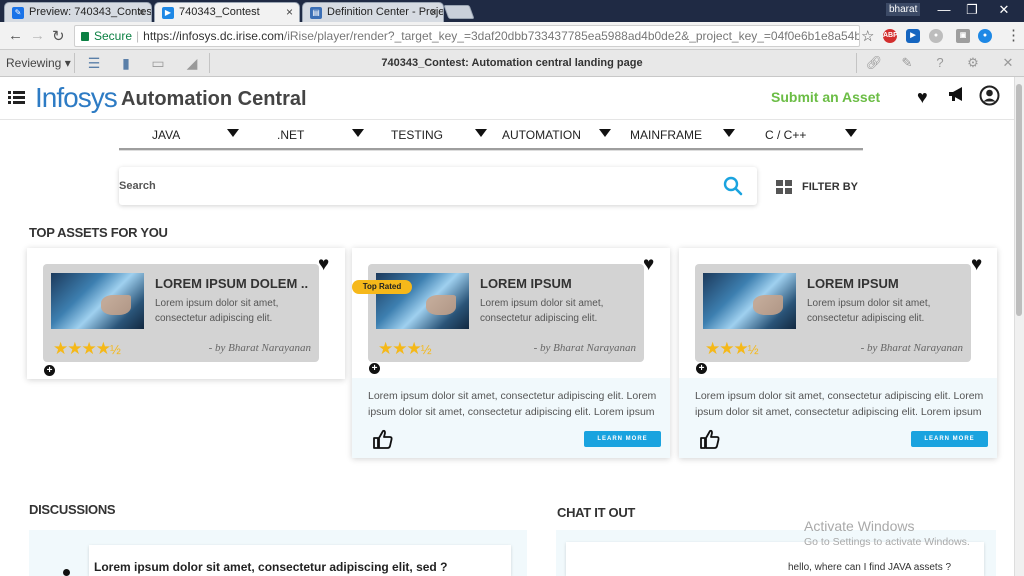  Describe the element at coordinates (989, 98) in the screenshot. I see `user-avatar-icon` at that location.